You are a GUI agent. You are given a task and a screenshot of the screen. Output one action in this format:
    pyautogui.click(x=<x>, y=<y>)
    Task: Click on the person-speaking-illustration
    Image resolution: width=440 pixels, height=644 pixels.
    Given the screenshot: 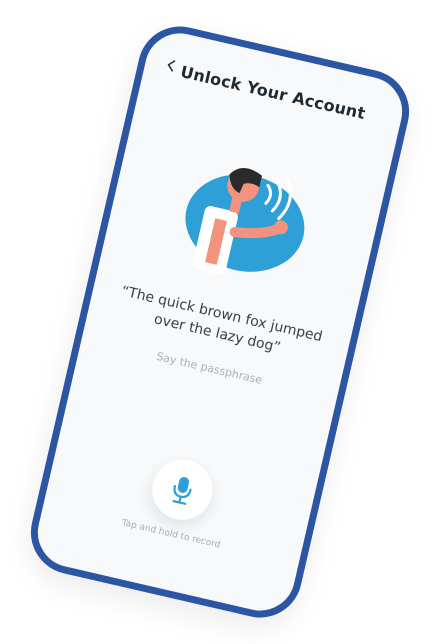 What is the action you would take?
    pyautogui.click(x=245, y=221)
    